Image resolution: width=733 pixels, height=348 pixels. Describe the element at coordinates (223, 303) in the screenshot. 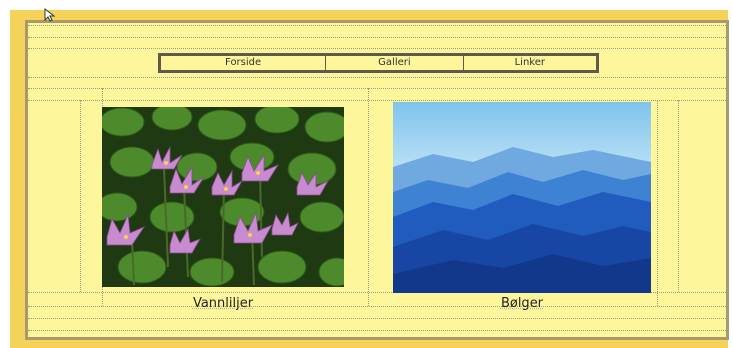

I see `caption-vannliljer: Vannliljer` at that location.